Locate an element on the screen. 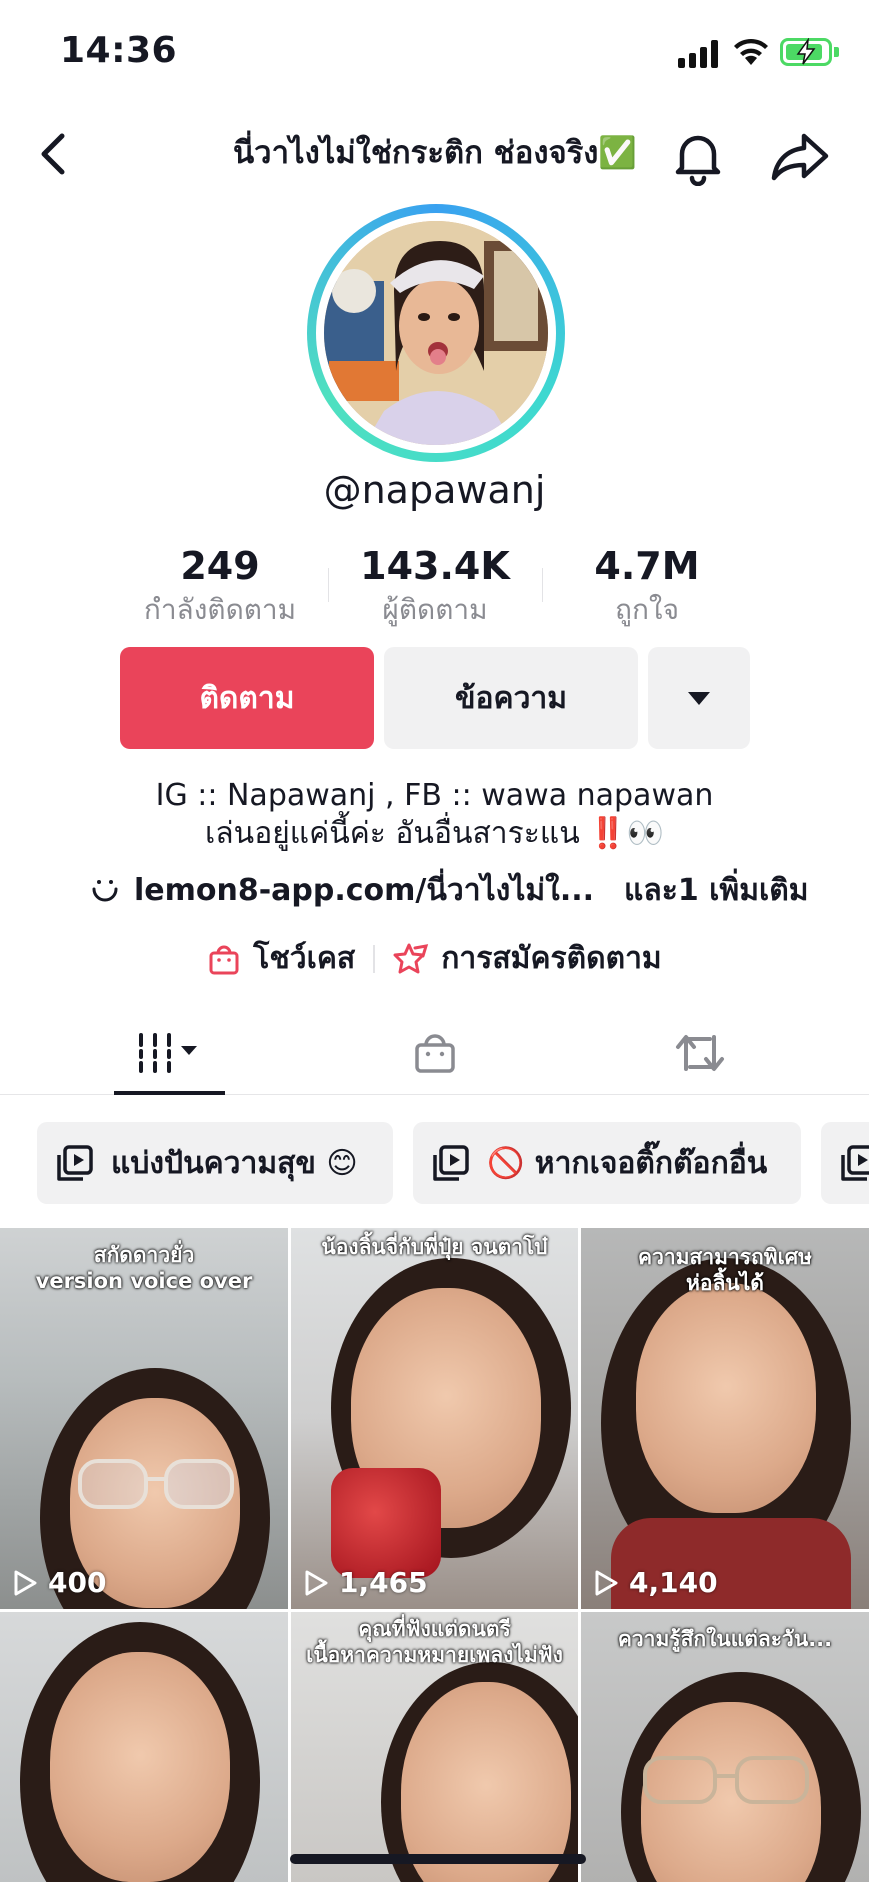  suggested-accounts-button is located at coordinates (699, 698).